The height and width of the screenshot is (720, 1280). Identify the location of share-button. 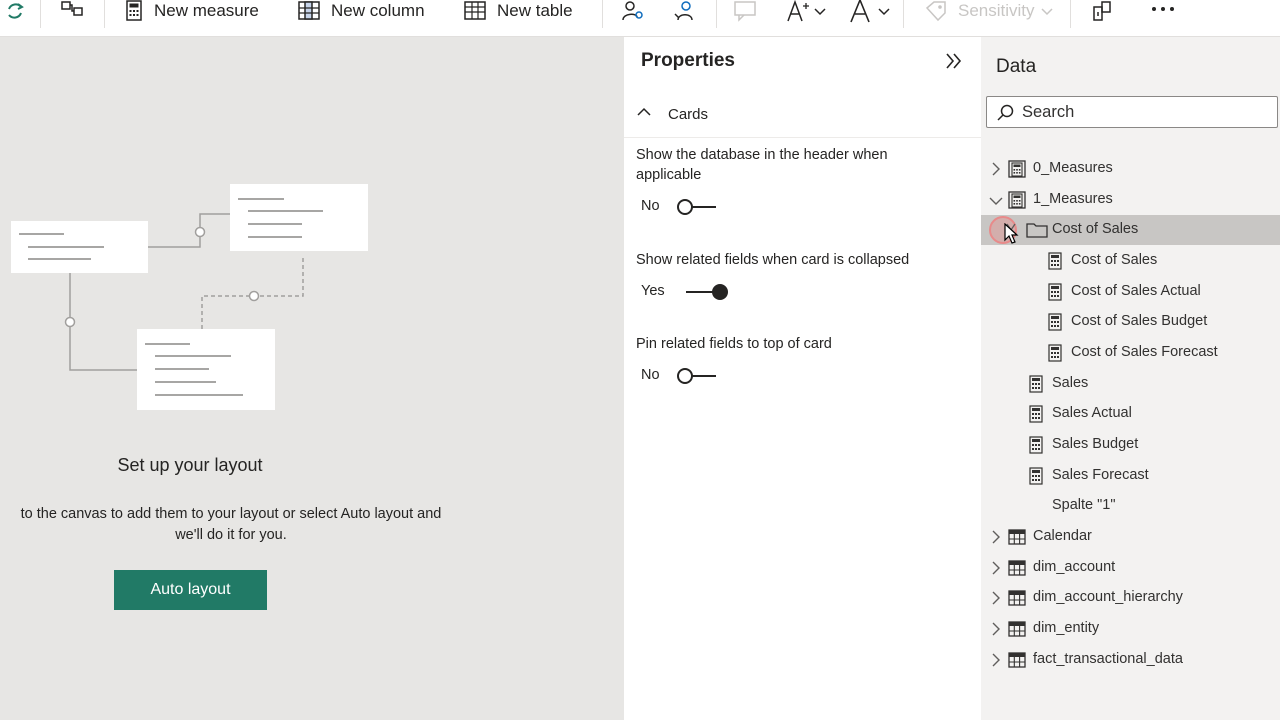
(1103, 11).